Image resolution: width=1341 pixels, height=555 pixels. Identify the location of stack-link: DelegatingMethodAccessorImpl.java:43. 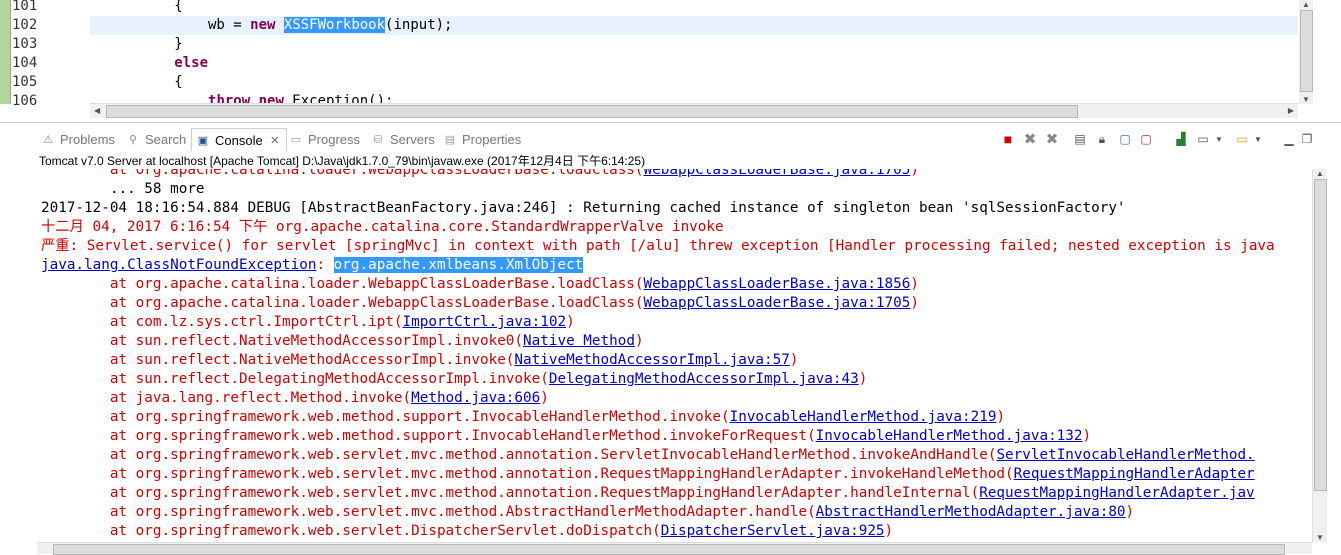
(704, 379).